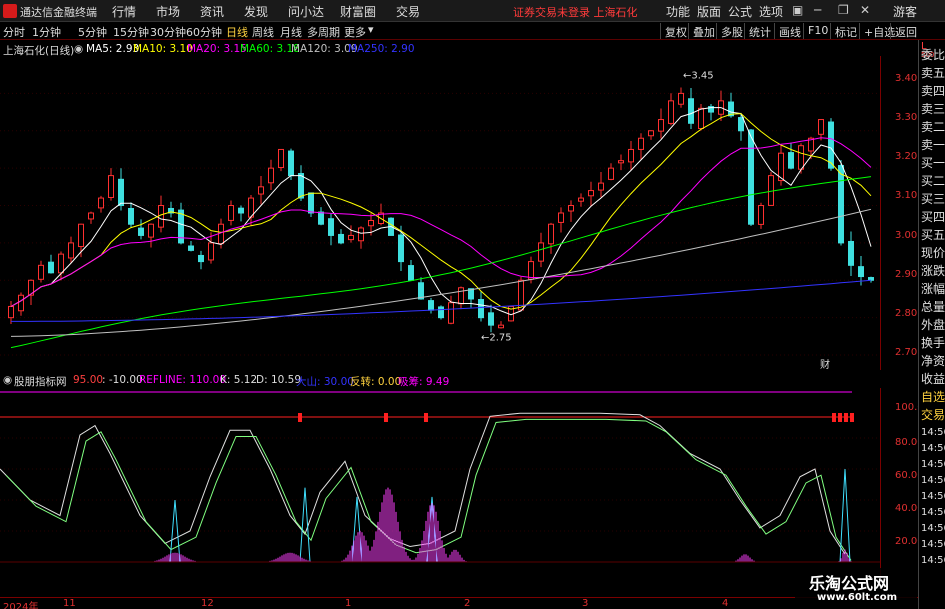  What do you see at coordinates (933, 91) in the screenshot?
I see `sell4-label: 卖四` at bounding box center [933, 91].